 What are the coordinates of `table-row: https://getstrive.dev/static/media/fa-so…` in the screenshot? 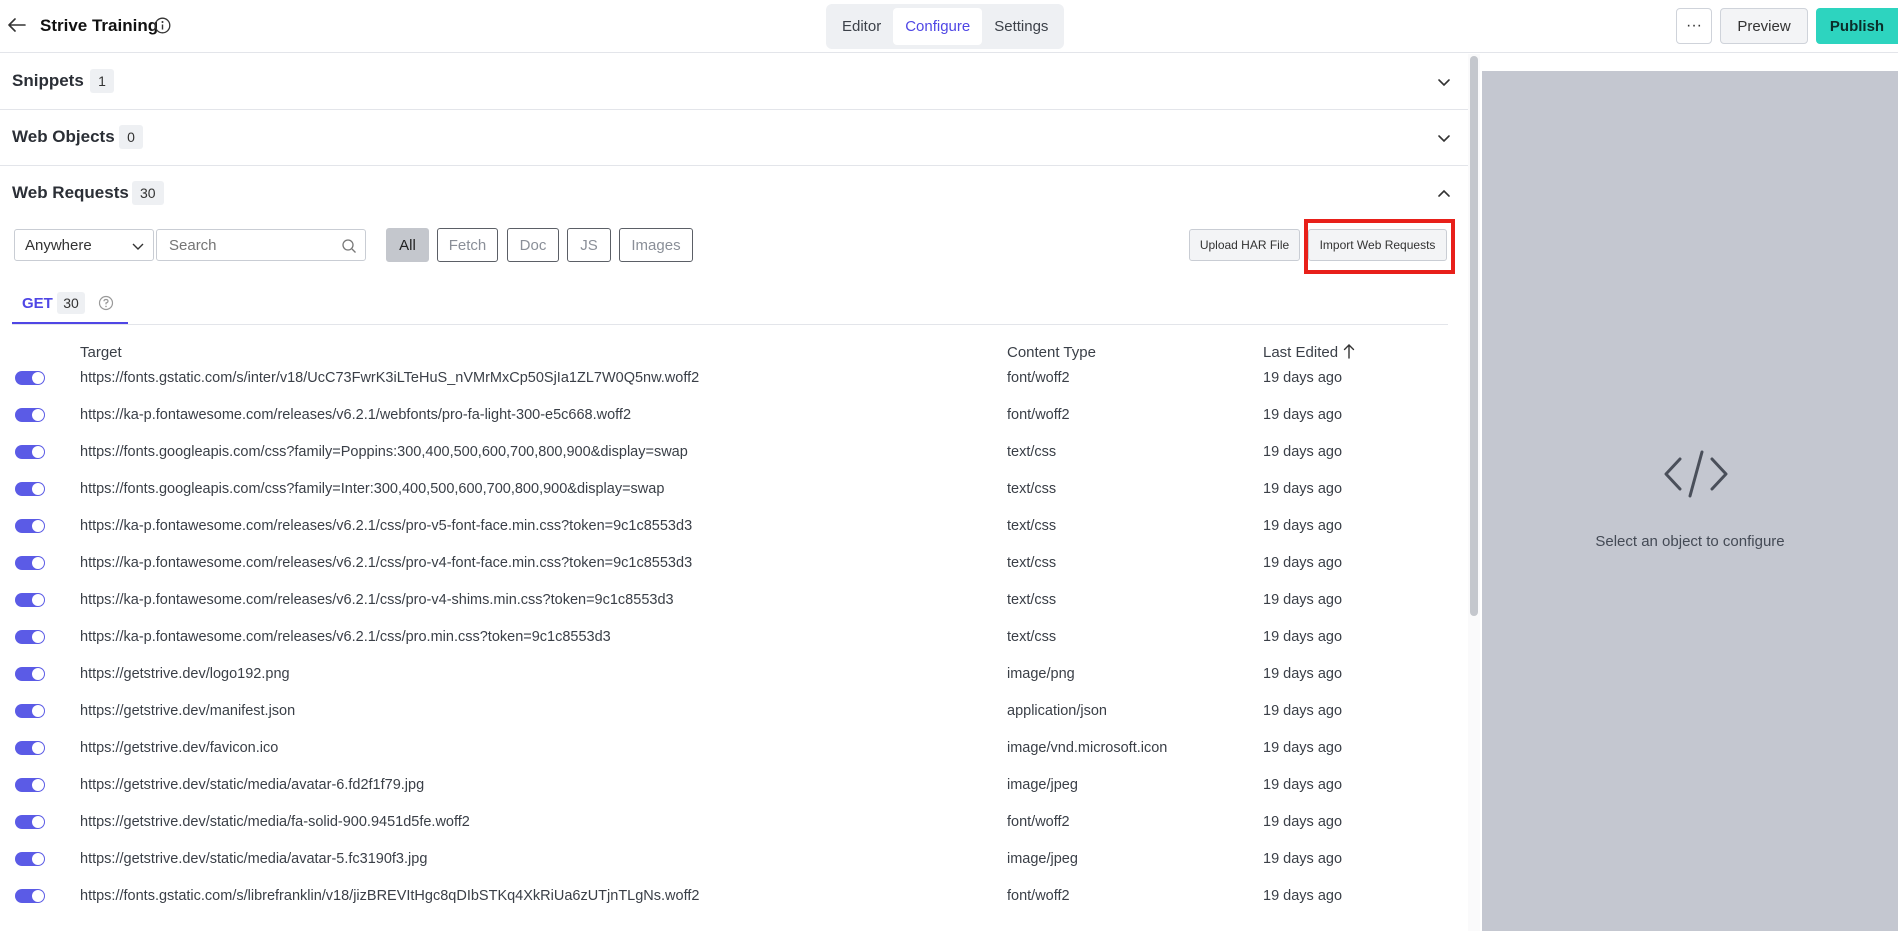 It's located at (734, 822).